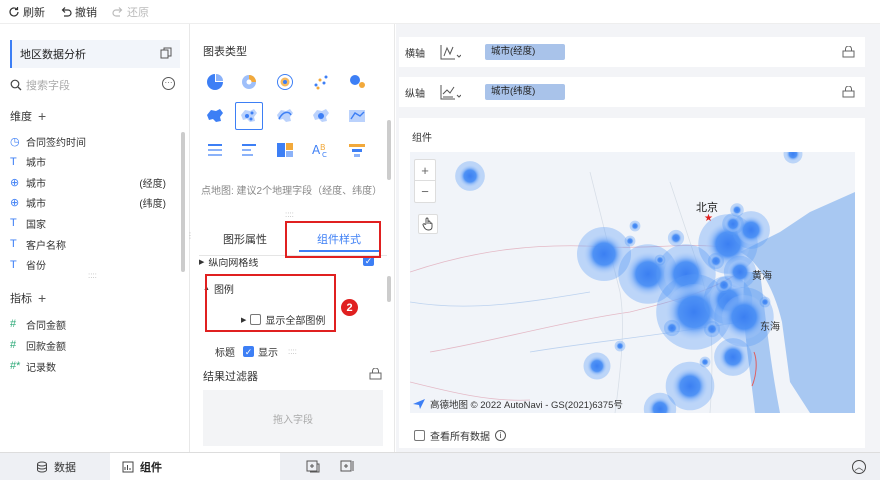 The width and height of the screenshot is (880, 480). Describe the element at coordinates (215, 150) in the screenshot. I see `table-icon` at that location.